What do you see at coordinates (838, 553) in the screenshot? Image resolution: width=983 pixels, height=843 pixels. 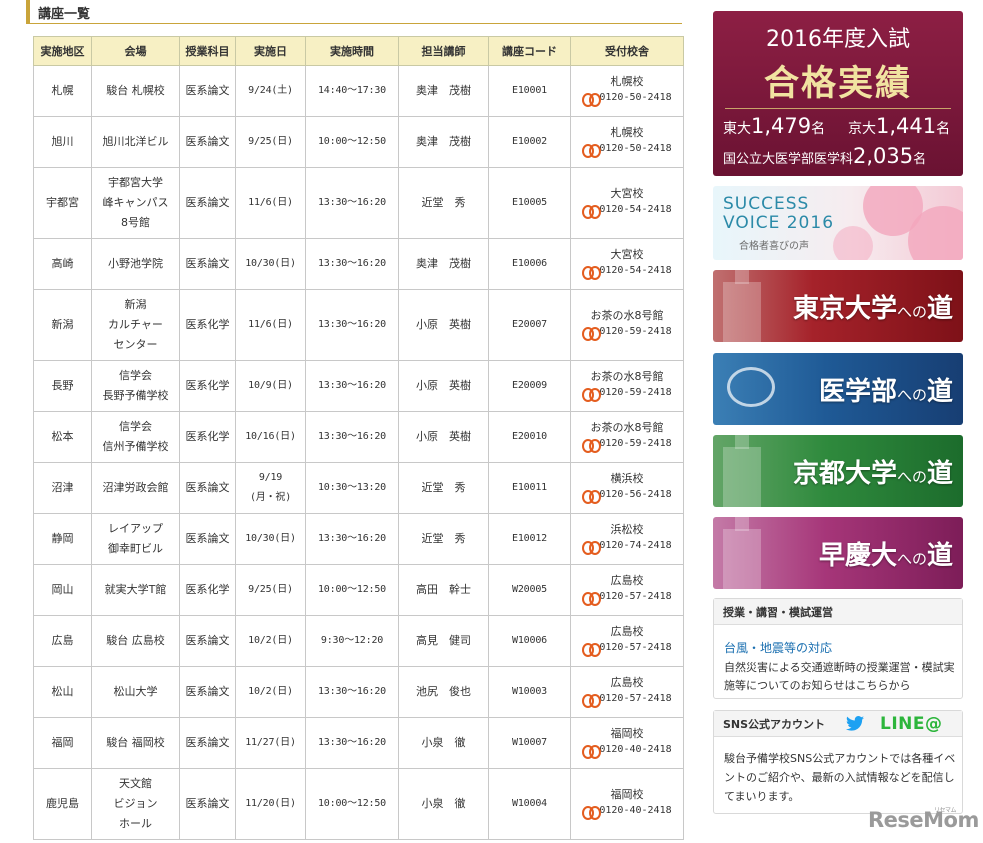 I see `waseda-keio-banner: 早慶大への道` at bounding box center [838, 553].